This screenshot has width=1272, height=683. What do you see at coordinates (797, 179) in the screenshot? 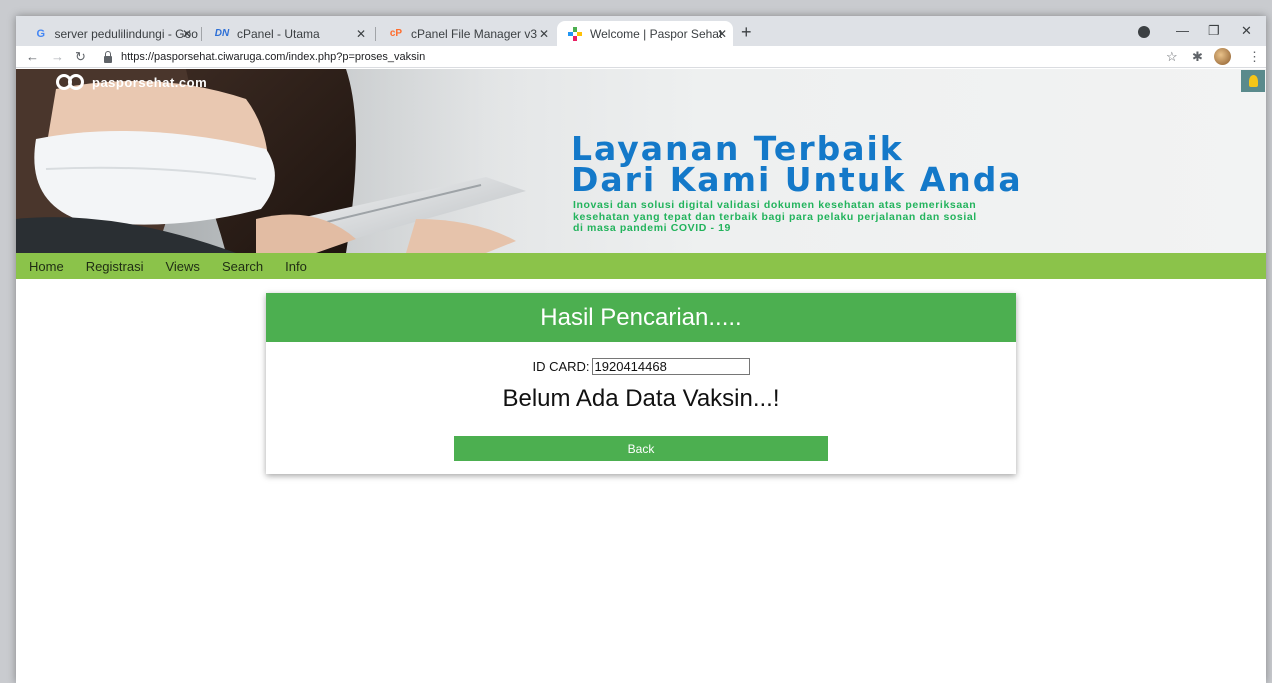
I see `headline-line-2: Dari Kami Untuk Anda` at bounding box center [797, 179].